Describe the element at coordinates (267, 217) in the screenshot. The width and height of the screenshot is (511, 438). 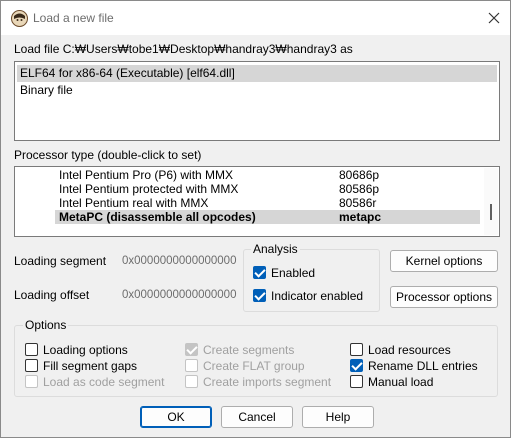
I see `processor-row-selected: MetaPC (disassemble all opcodes) metapc` at that location.